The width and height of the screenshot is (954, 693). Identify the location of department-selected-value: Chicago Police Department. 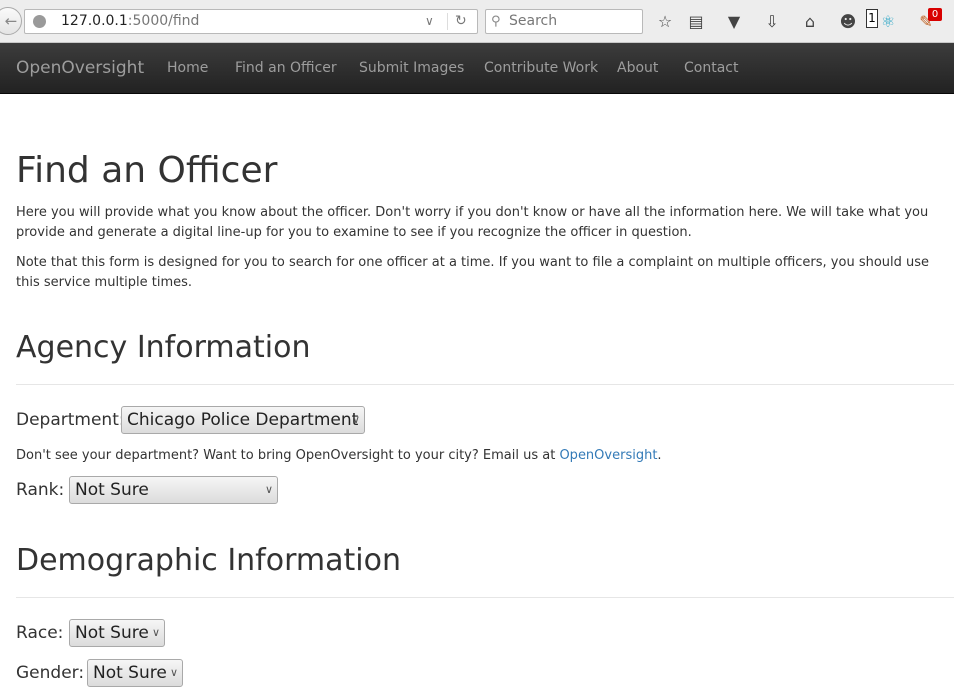
(243, 420).